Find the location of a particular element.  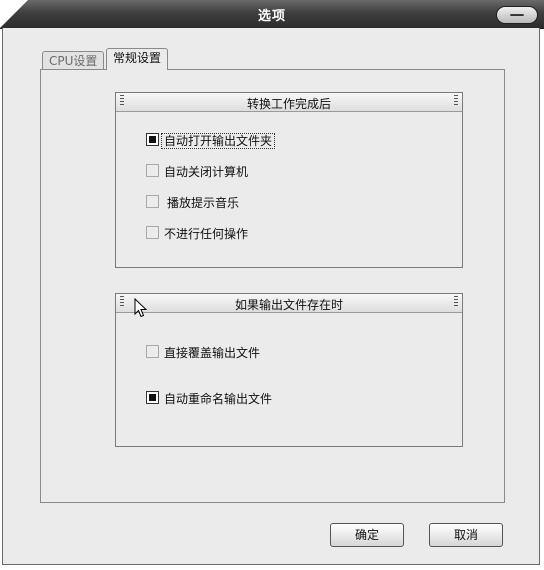

checkbox-overwrite-output is located at coordinates (152, 351).